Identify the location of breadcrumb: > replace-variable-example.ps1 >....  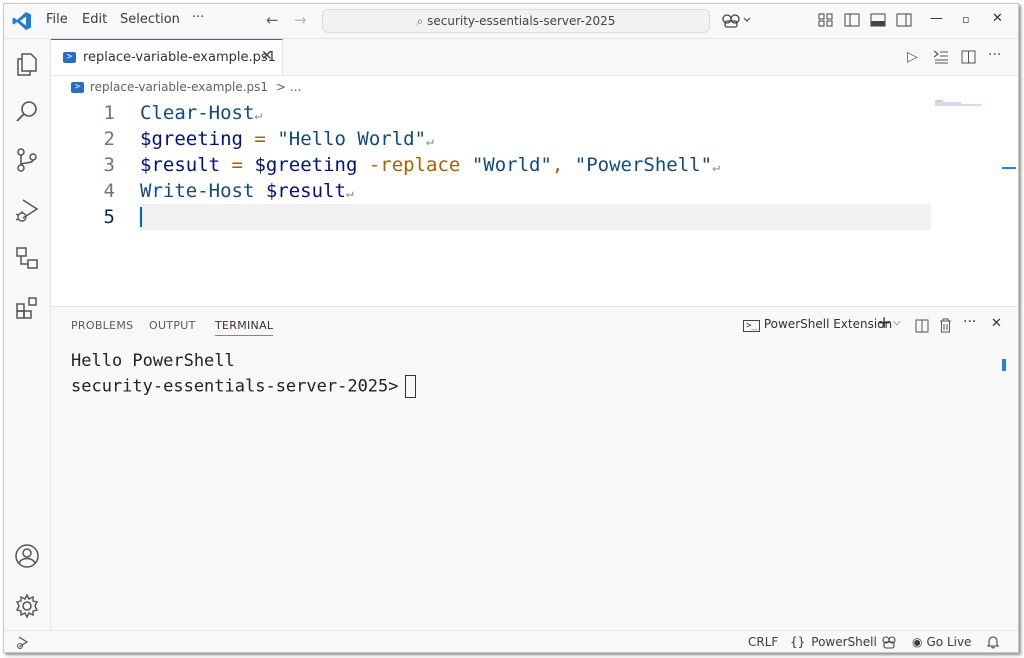
(186, 87).